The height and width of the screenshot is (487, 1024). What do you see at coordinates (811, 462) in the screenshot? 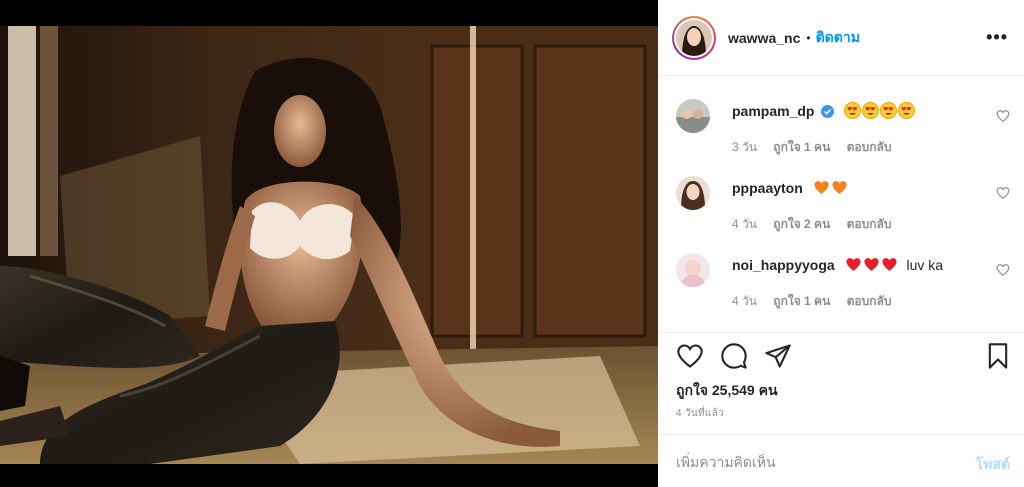
I see `add-comment-input` at bounding box center [811, 462].